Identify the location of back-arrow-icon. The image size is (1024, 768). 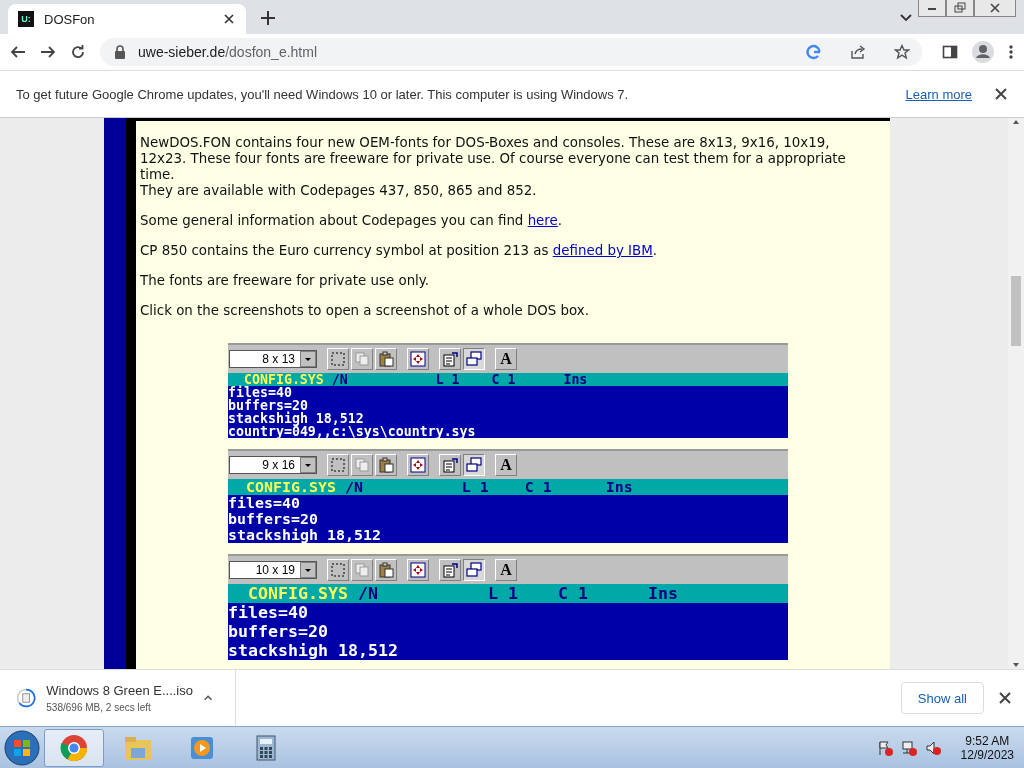
(18, 52).